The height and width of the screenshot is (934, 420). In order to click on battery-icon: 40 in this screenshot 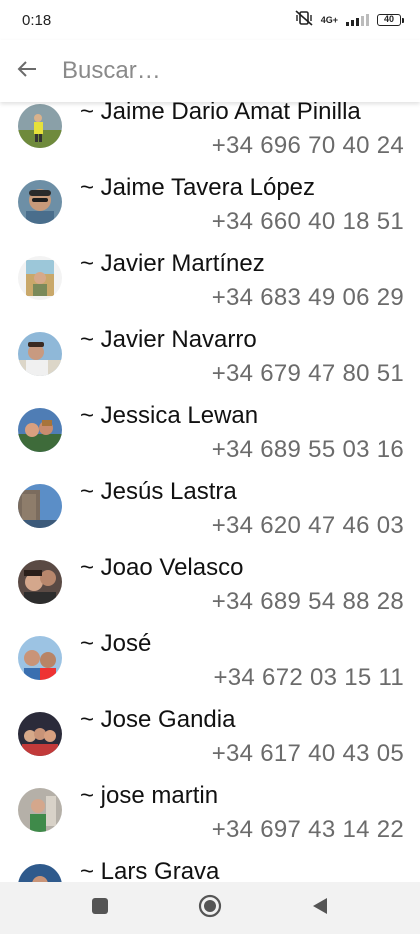, I will do `click(390, 20)`.